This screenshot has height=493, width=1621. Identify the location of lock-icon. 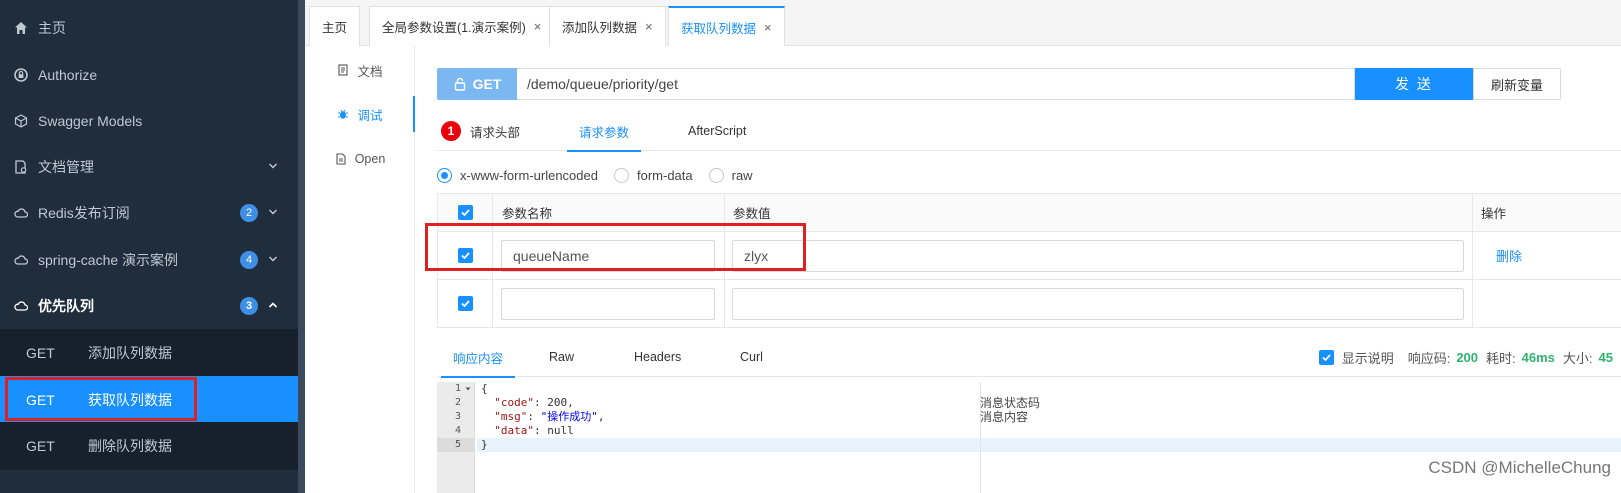
(21, 75).